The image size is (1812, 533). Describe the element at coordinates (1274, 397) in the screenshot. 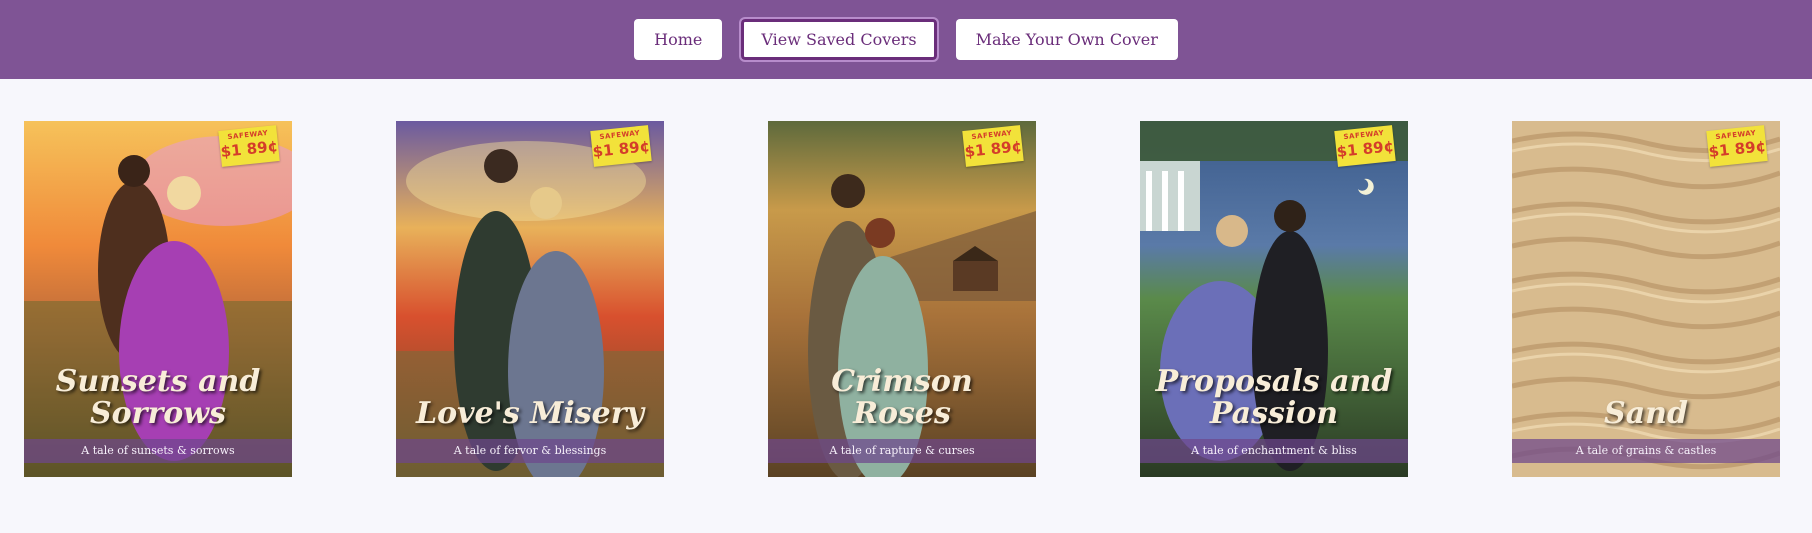

I see `cover-title: Proposals and Passion` at that location.